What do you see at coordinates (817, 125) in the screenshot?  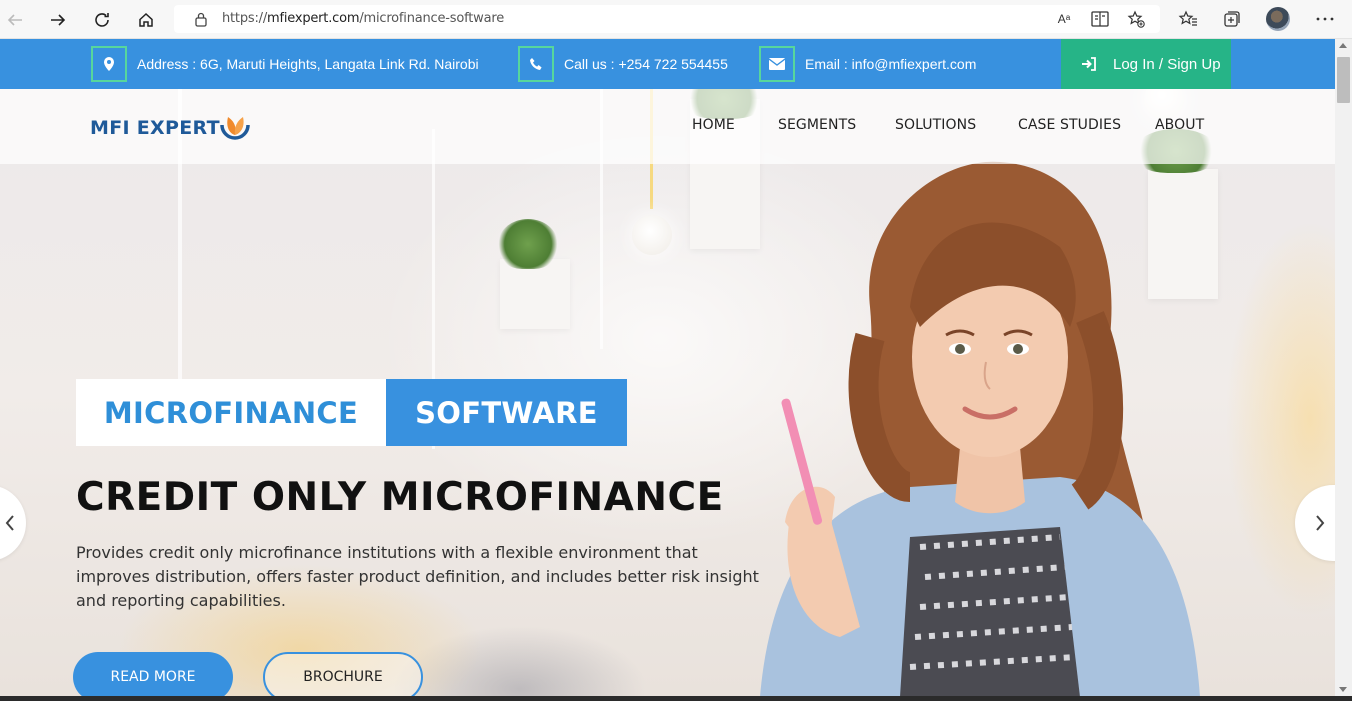 I see `nav-segments: SEGMENTS` at bounding box center [817, 125].